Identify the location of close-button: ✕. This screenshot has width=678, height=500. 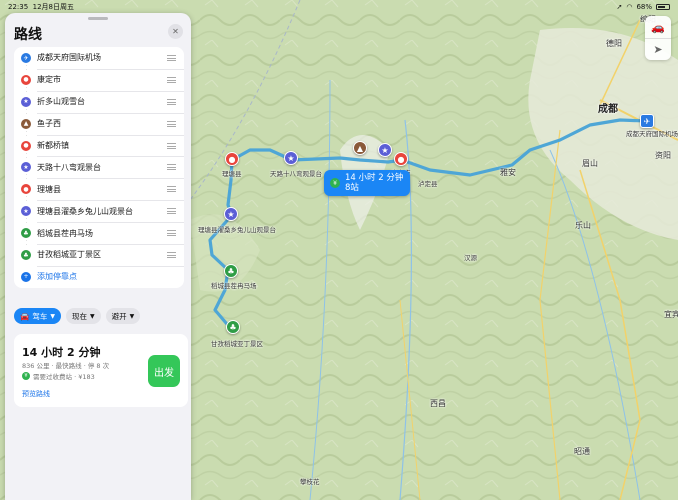
(175, 31).